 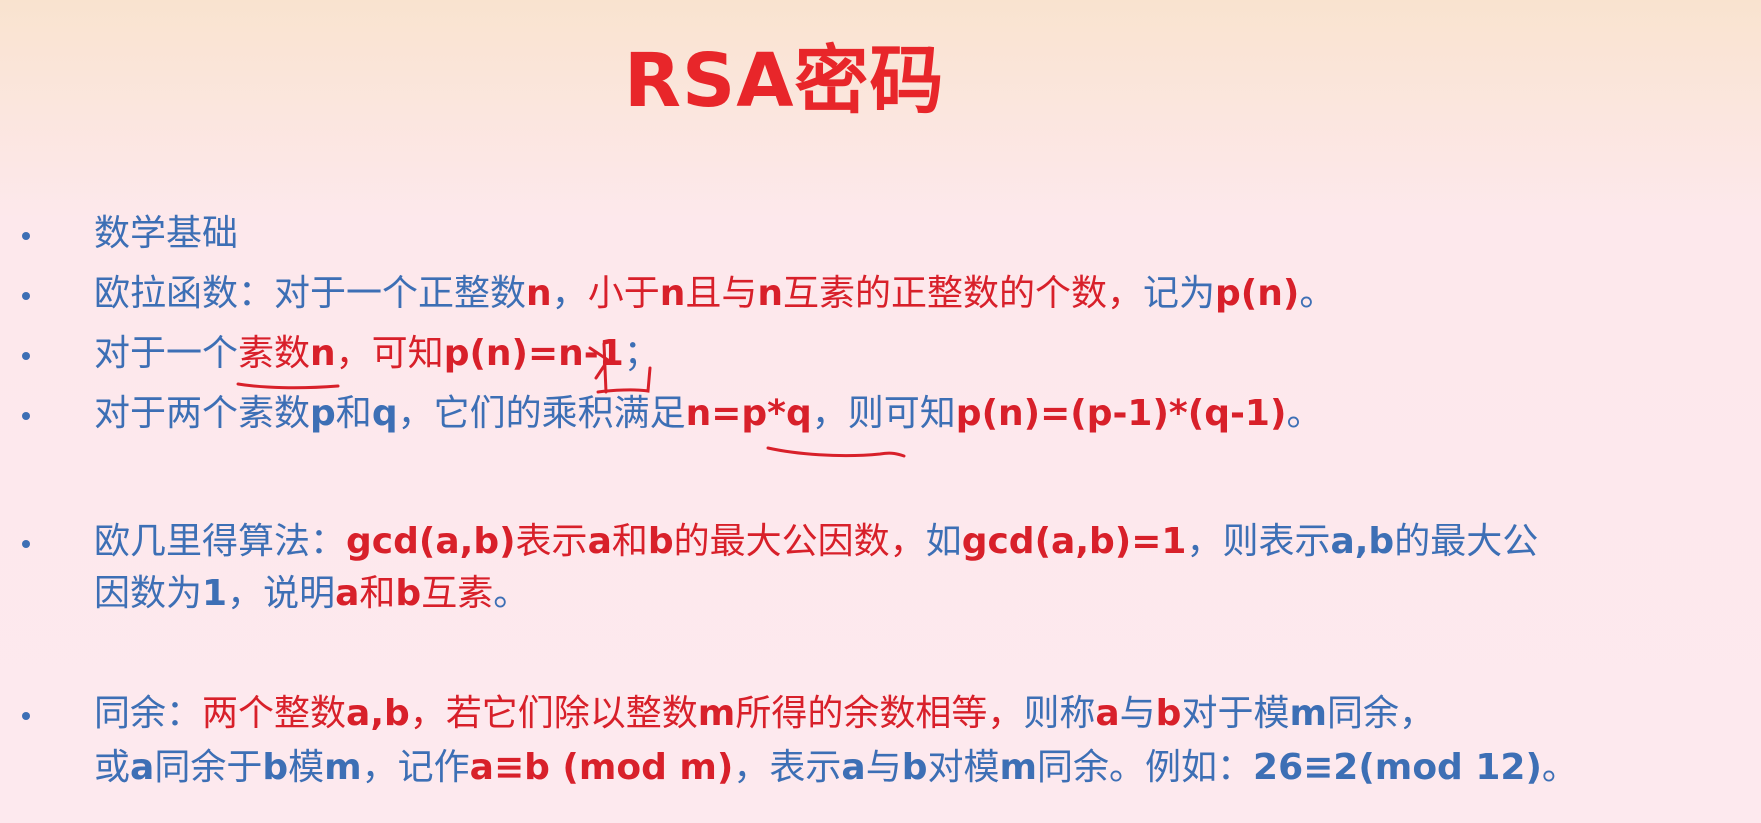 What do you see at coordinates (148, 713) in the screenshot?
I see `congruence-label: 同余：` at bounding box center [148, 713].